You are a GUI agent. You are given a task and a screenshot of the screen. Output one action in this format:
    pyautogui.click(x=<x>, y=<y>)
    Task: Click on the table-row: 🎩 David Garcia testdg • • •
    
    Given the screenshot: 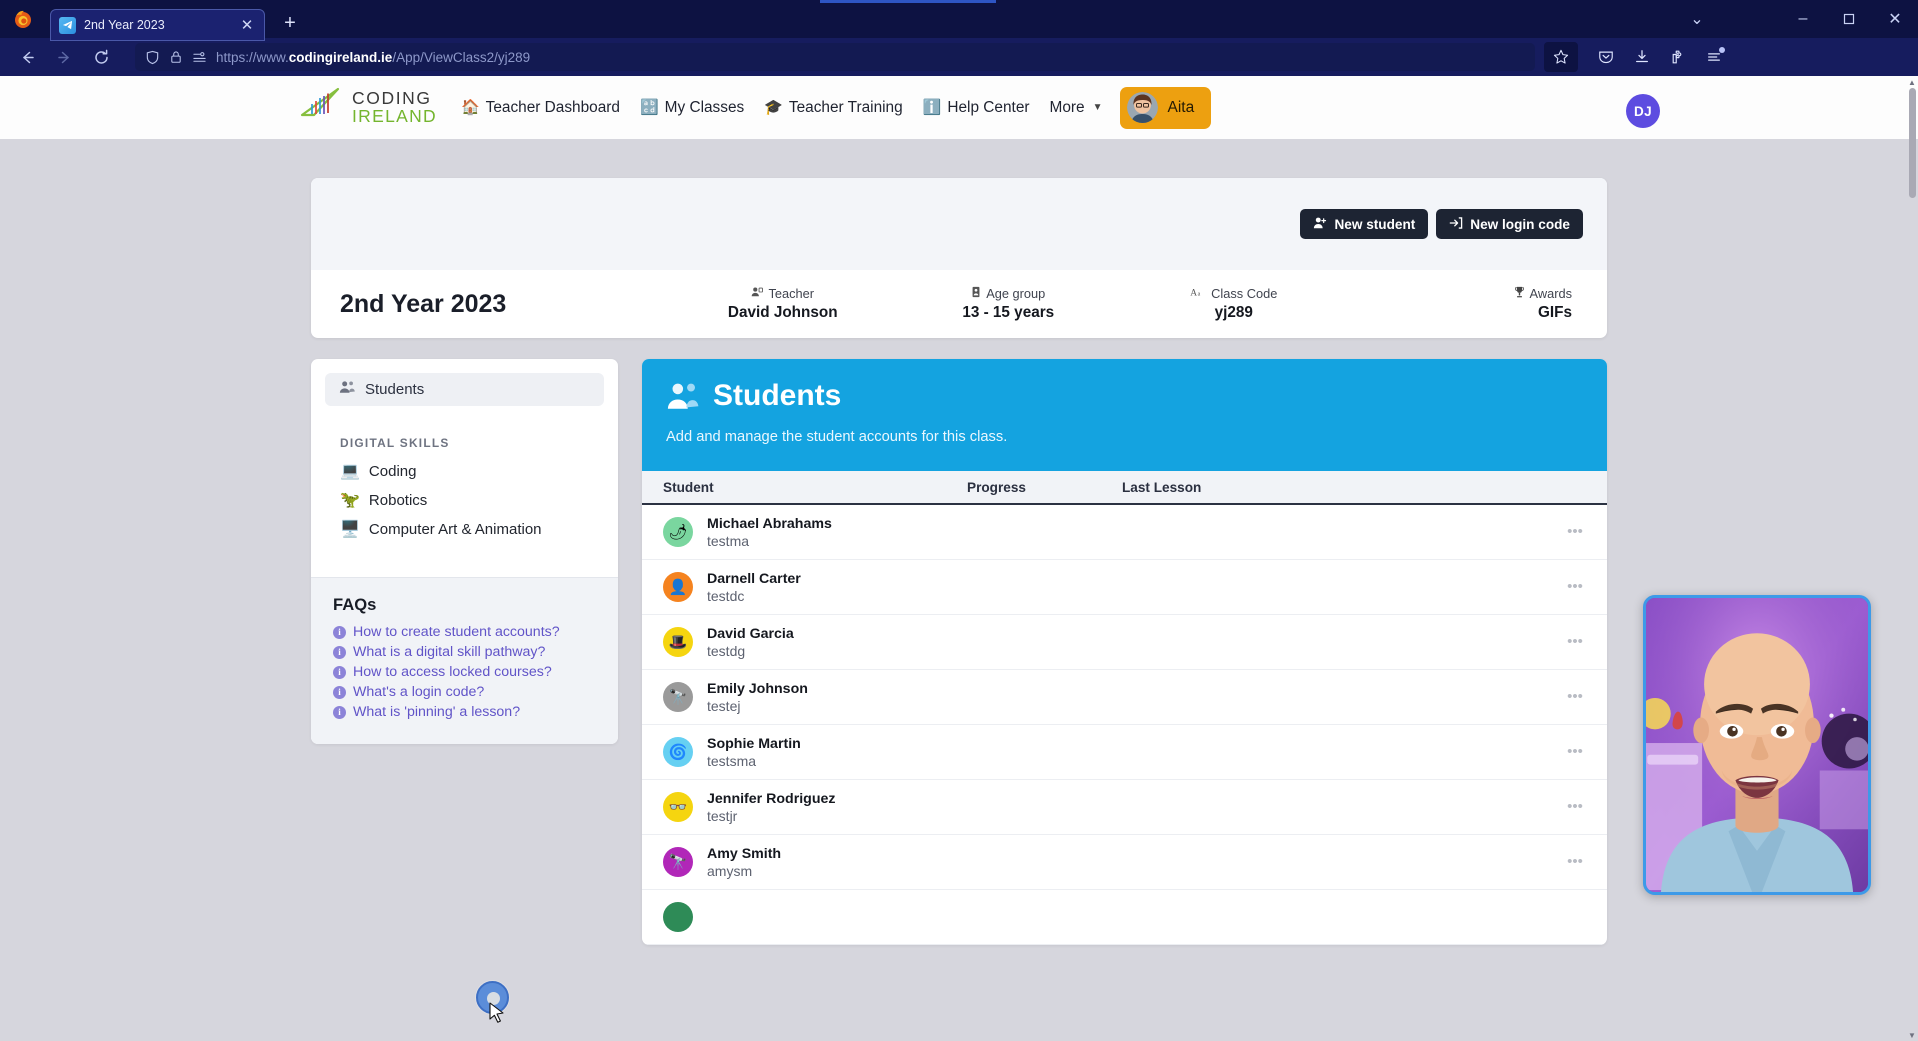 What is the action you would take?
    pyautogui.click(x=1124, y=642)
    